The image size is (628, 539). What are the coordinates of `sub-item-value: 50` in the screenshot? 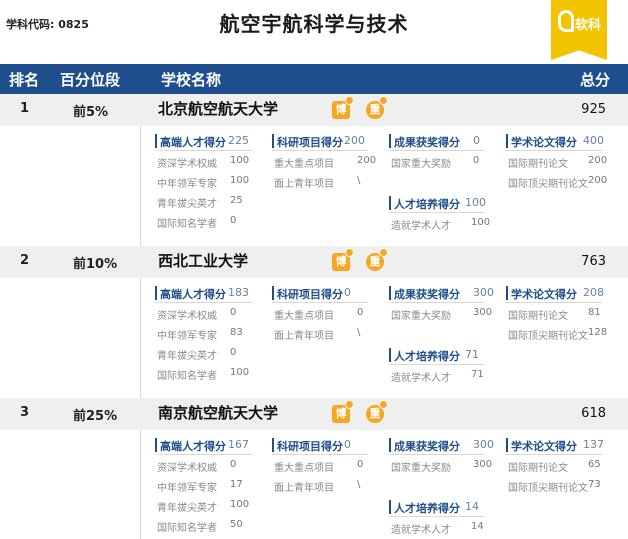 It's located at (236, 524).